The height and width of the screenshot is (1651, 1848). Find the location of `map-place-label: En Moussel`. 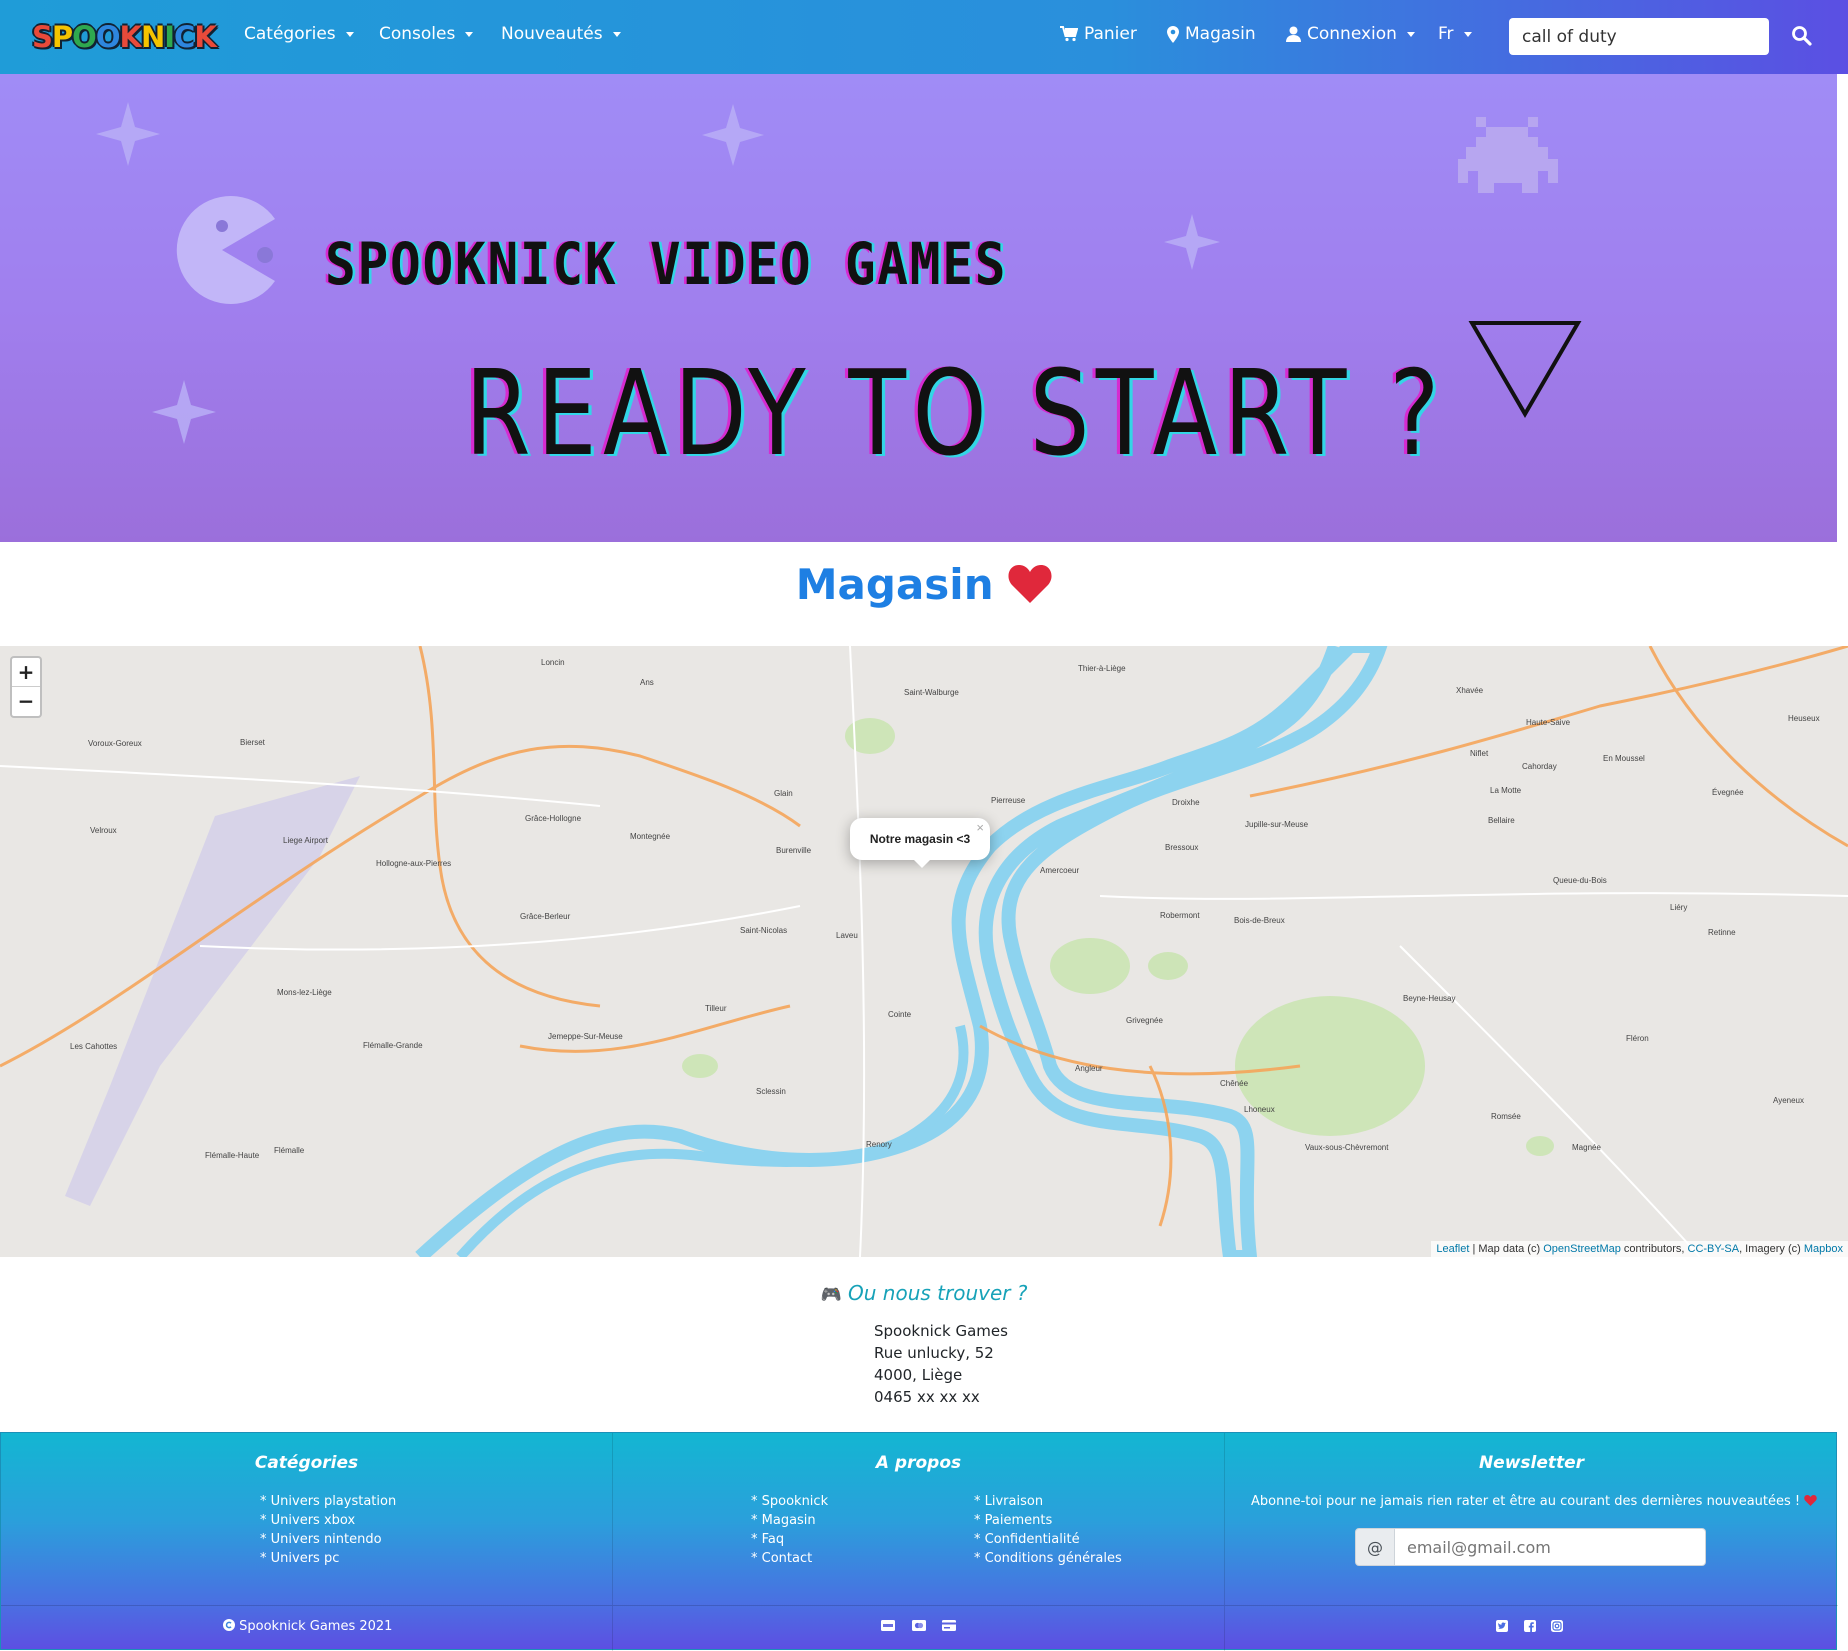

map-place-label: En Moussel is located at coordinates (1624, 758).